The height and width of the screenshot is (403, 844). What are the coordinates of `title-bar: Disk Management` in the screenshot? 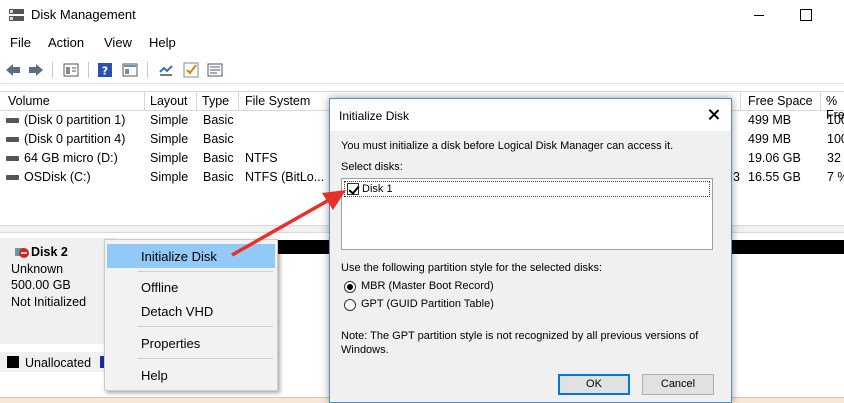 It's located at (422, 15).